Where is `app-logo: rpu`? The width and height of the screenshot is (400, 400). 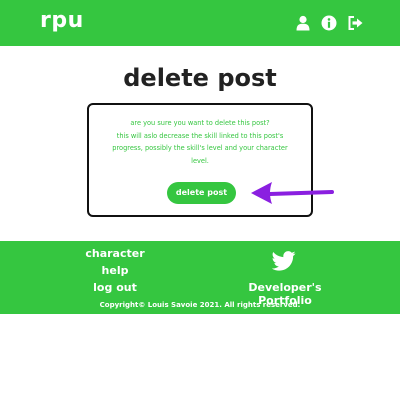 app-logo: rpu is located at coordinates (62, 20).